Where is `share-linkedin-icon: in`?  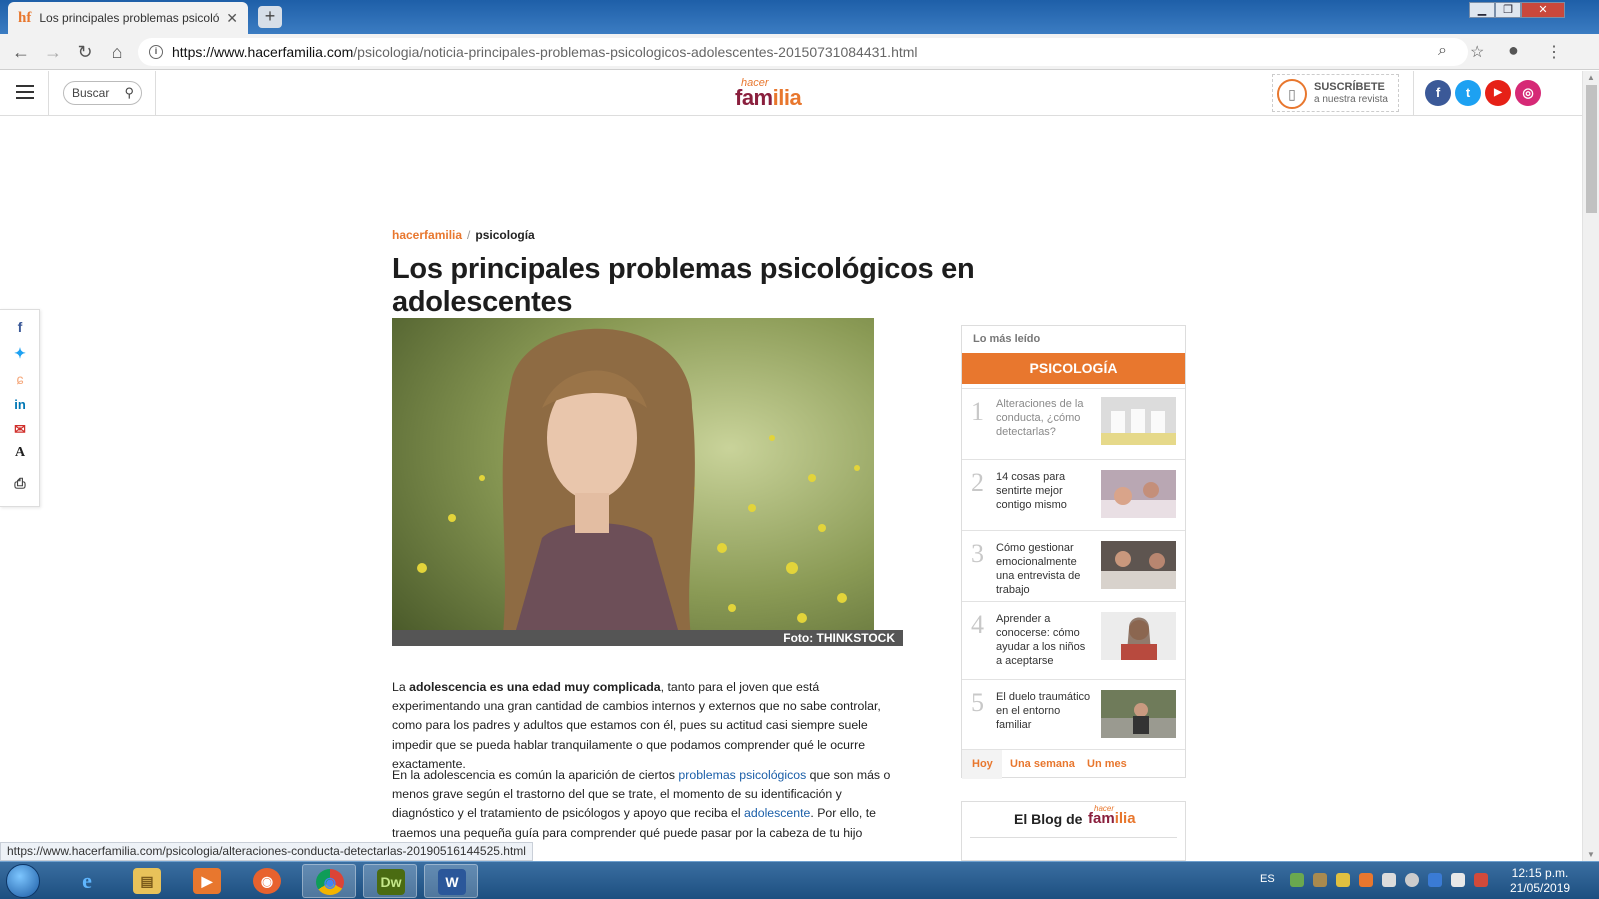 share-linkedin-icon: in is located at coordinates (20, 405).